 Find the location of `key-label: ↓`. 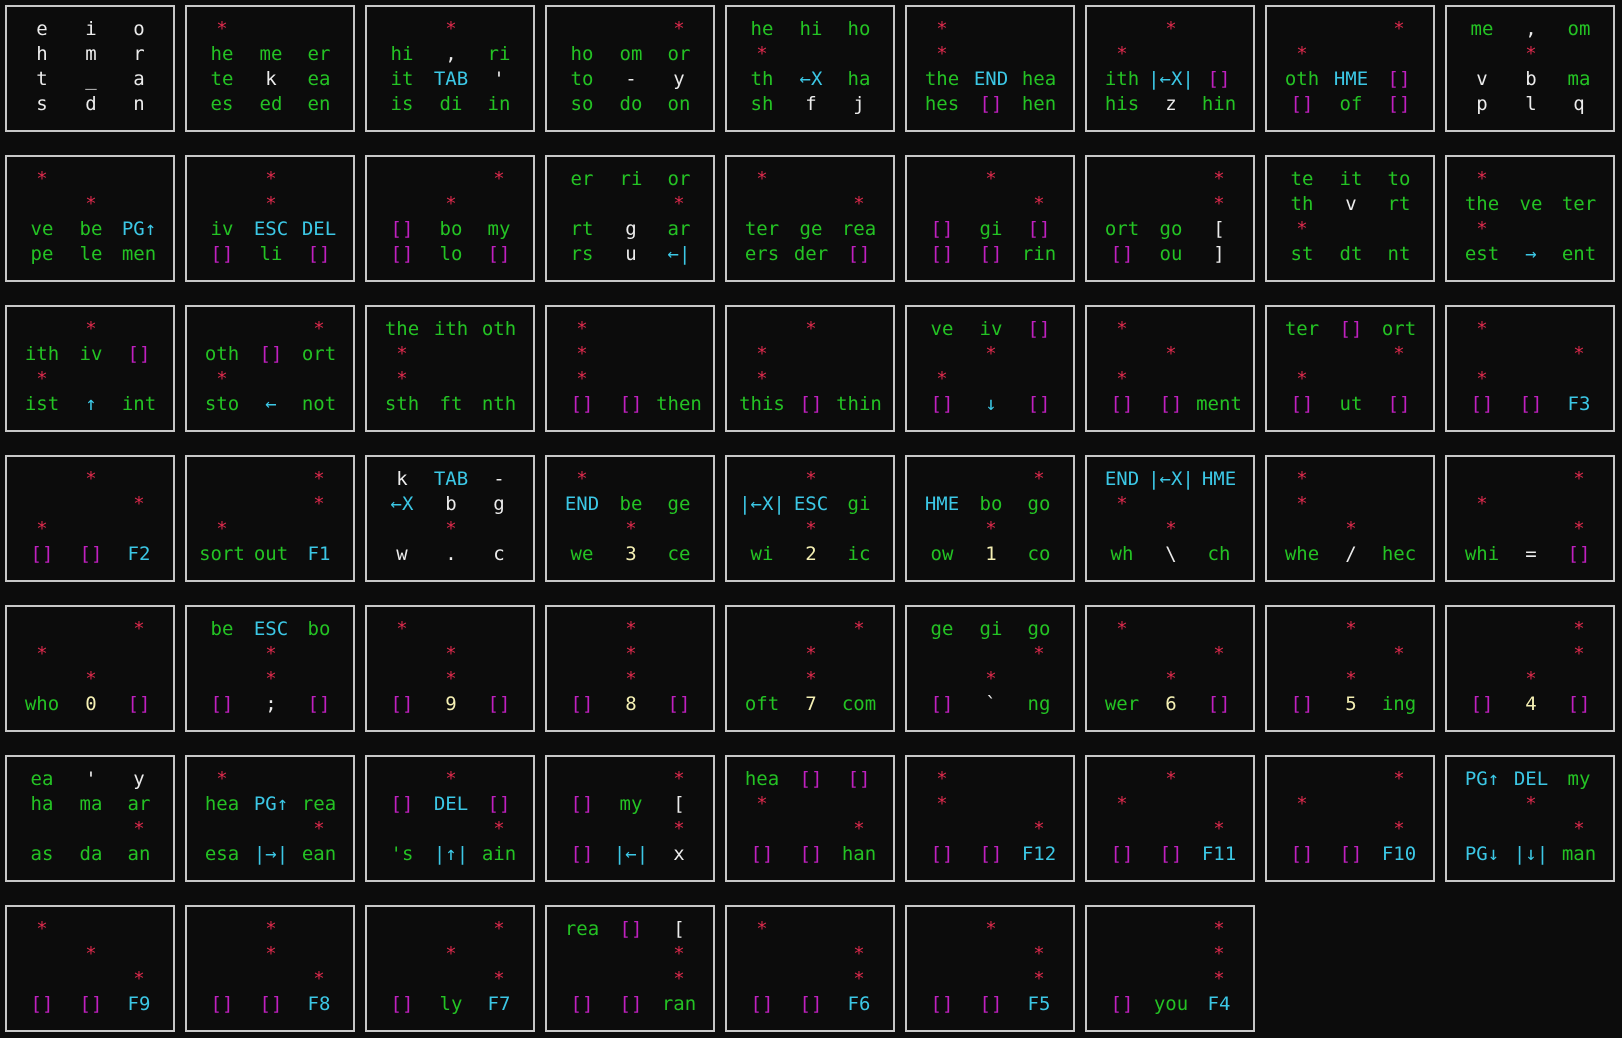

key-label: ↓ is located at coordinates (991, 404).